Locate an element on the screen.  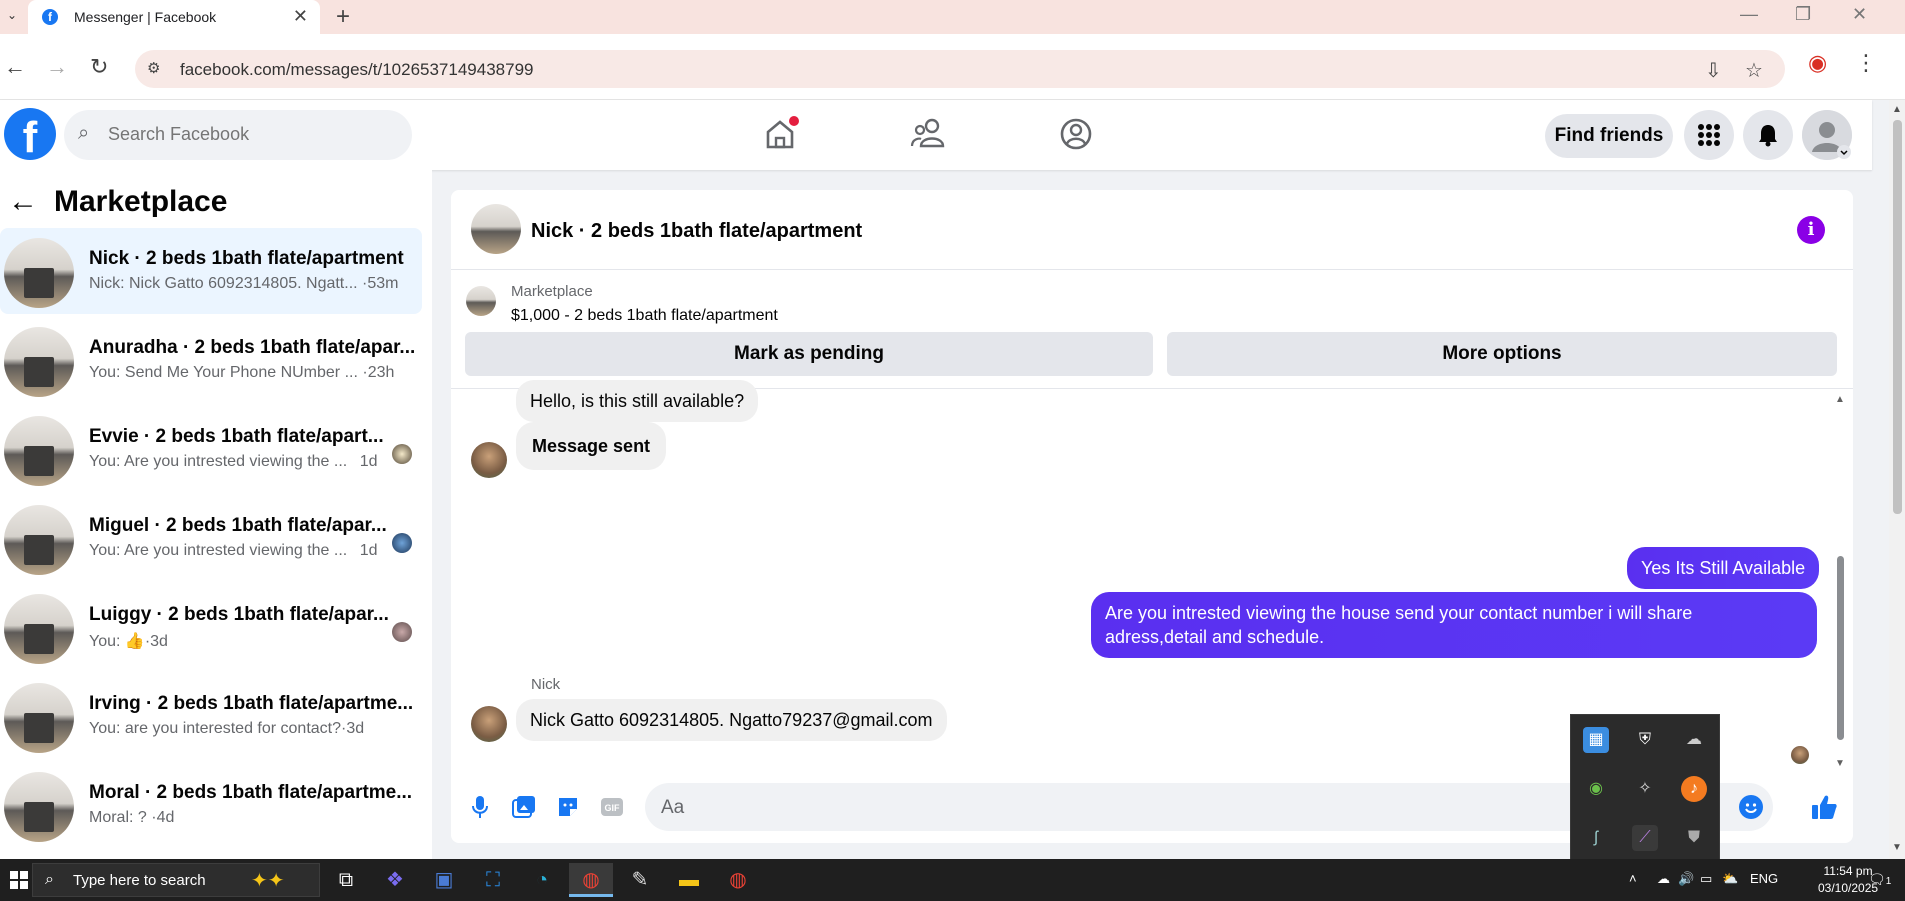
chat-title: Nick · 2 beds 1bath flate/apartment is located at coordinates (696, 231).